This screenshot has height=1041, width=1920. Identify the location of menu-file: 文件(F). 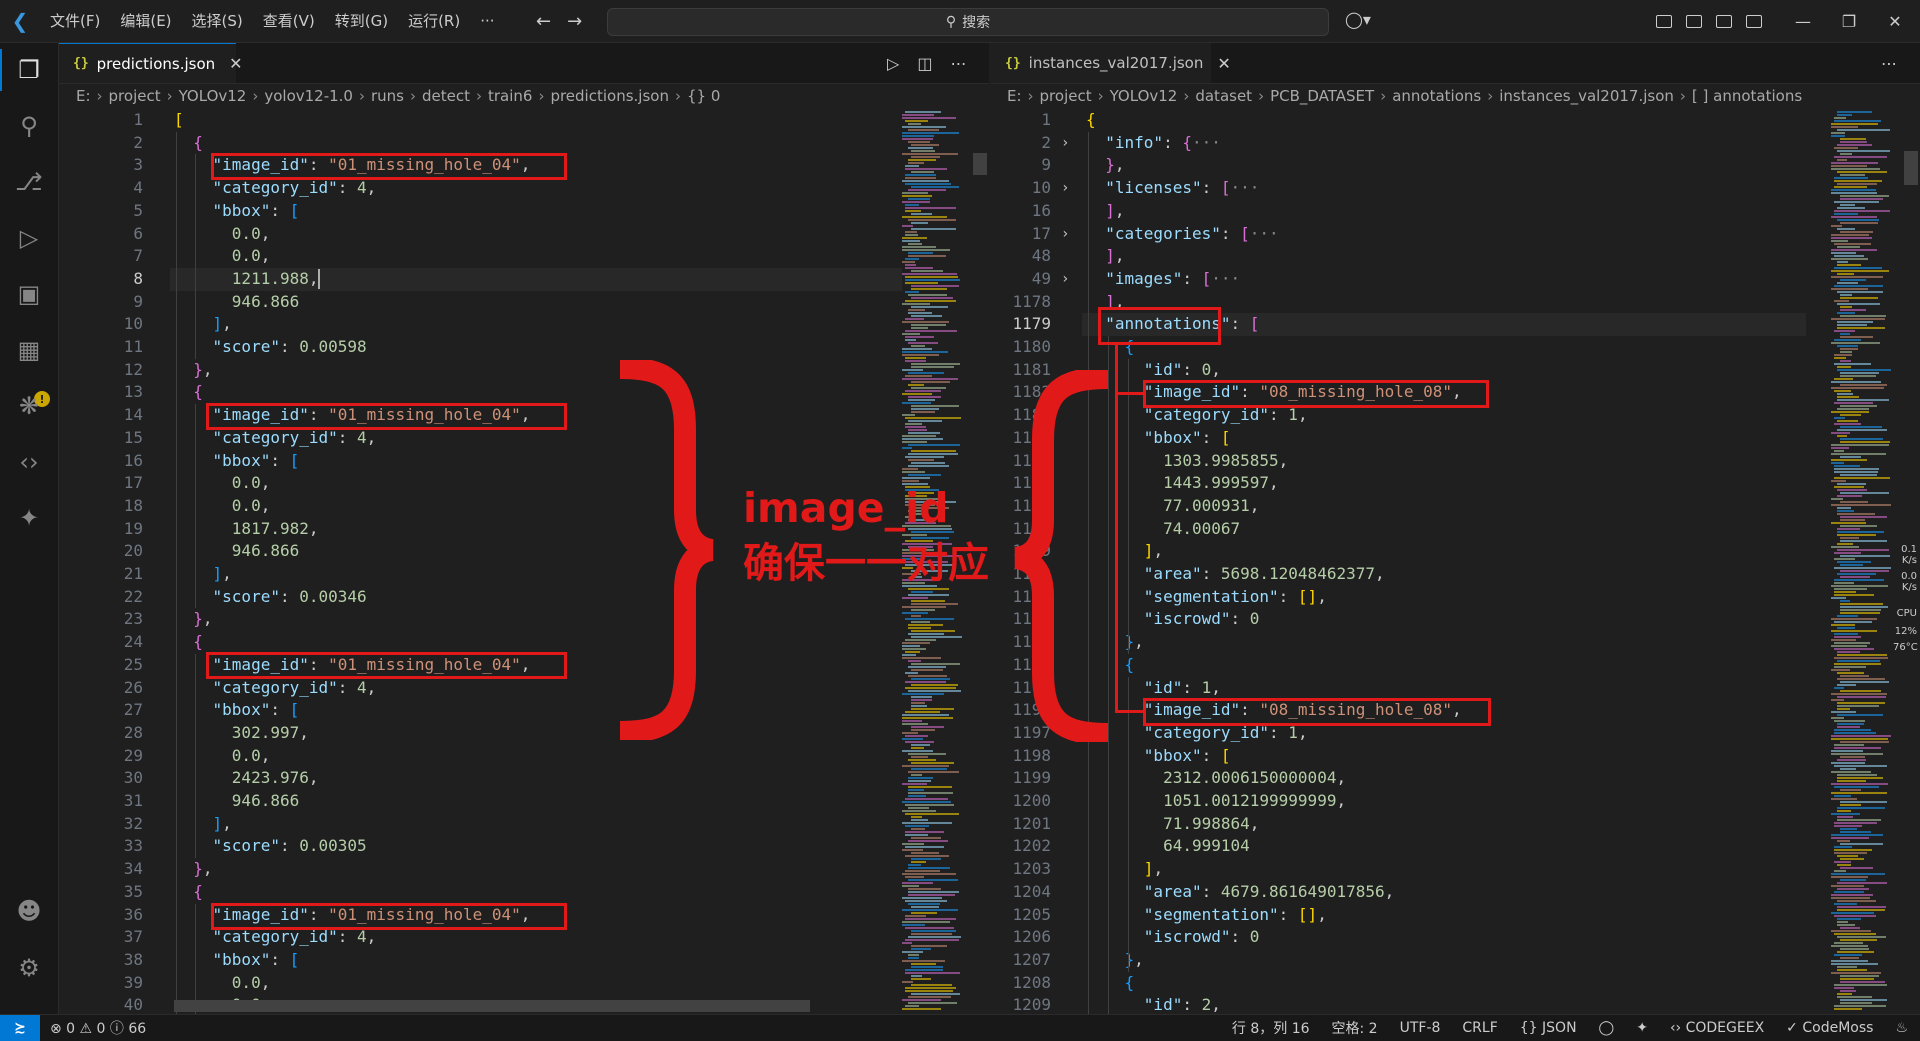
(75, 21).